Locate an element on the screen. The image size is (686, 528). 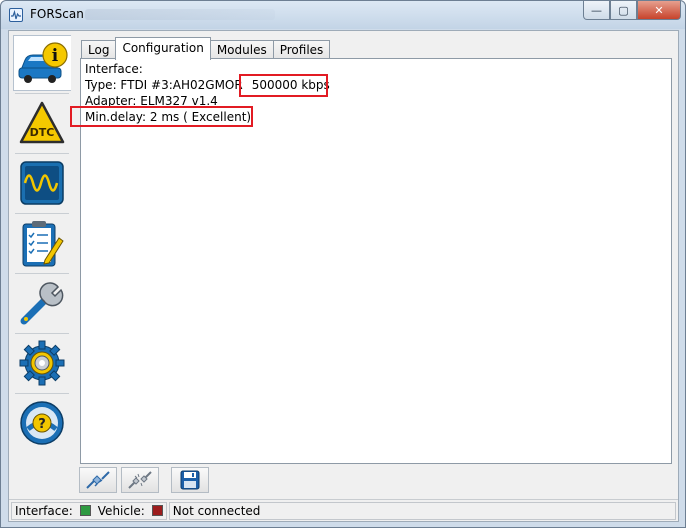
gear-icon is located at coordinates (42, 363).